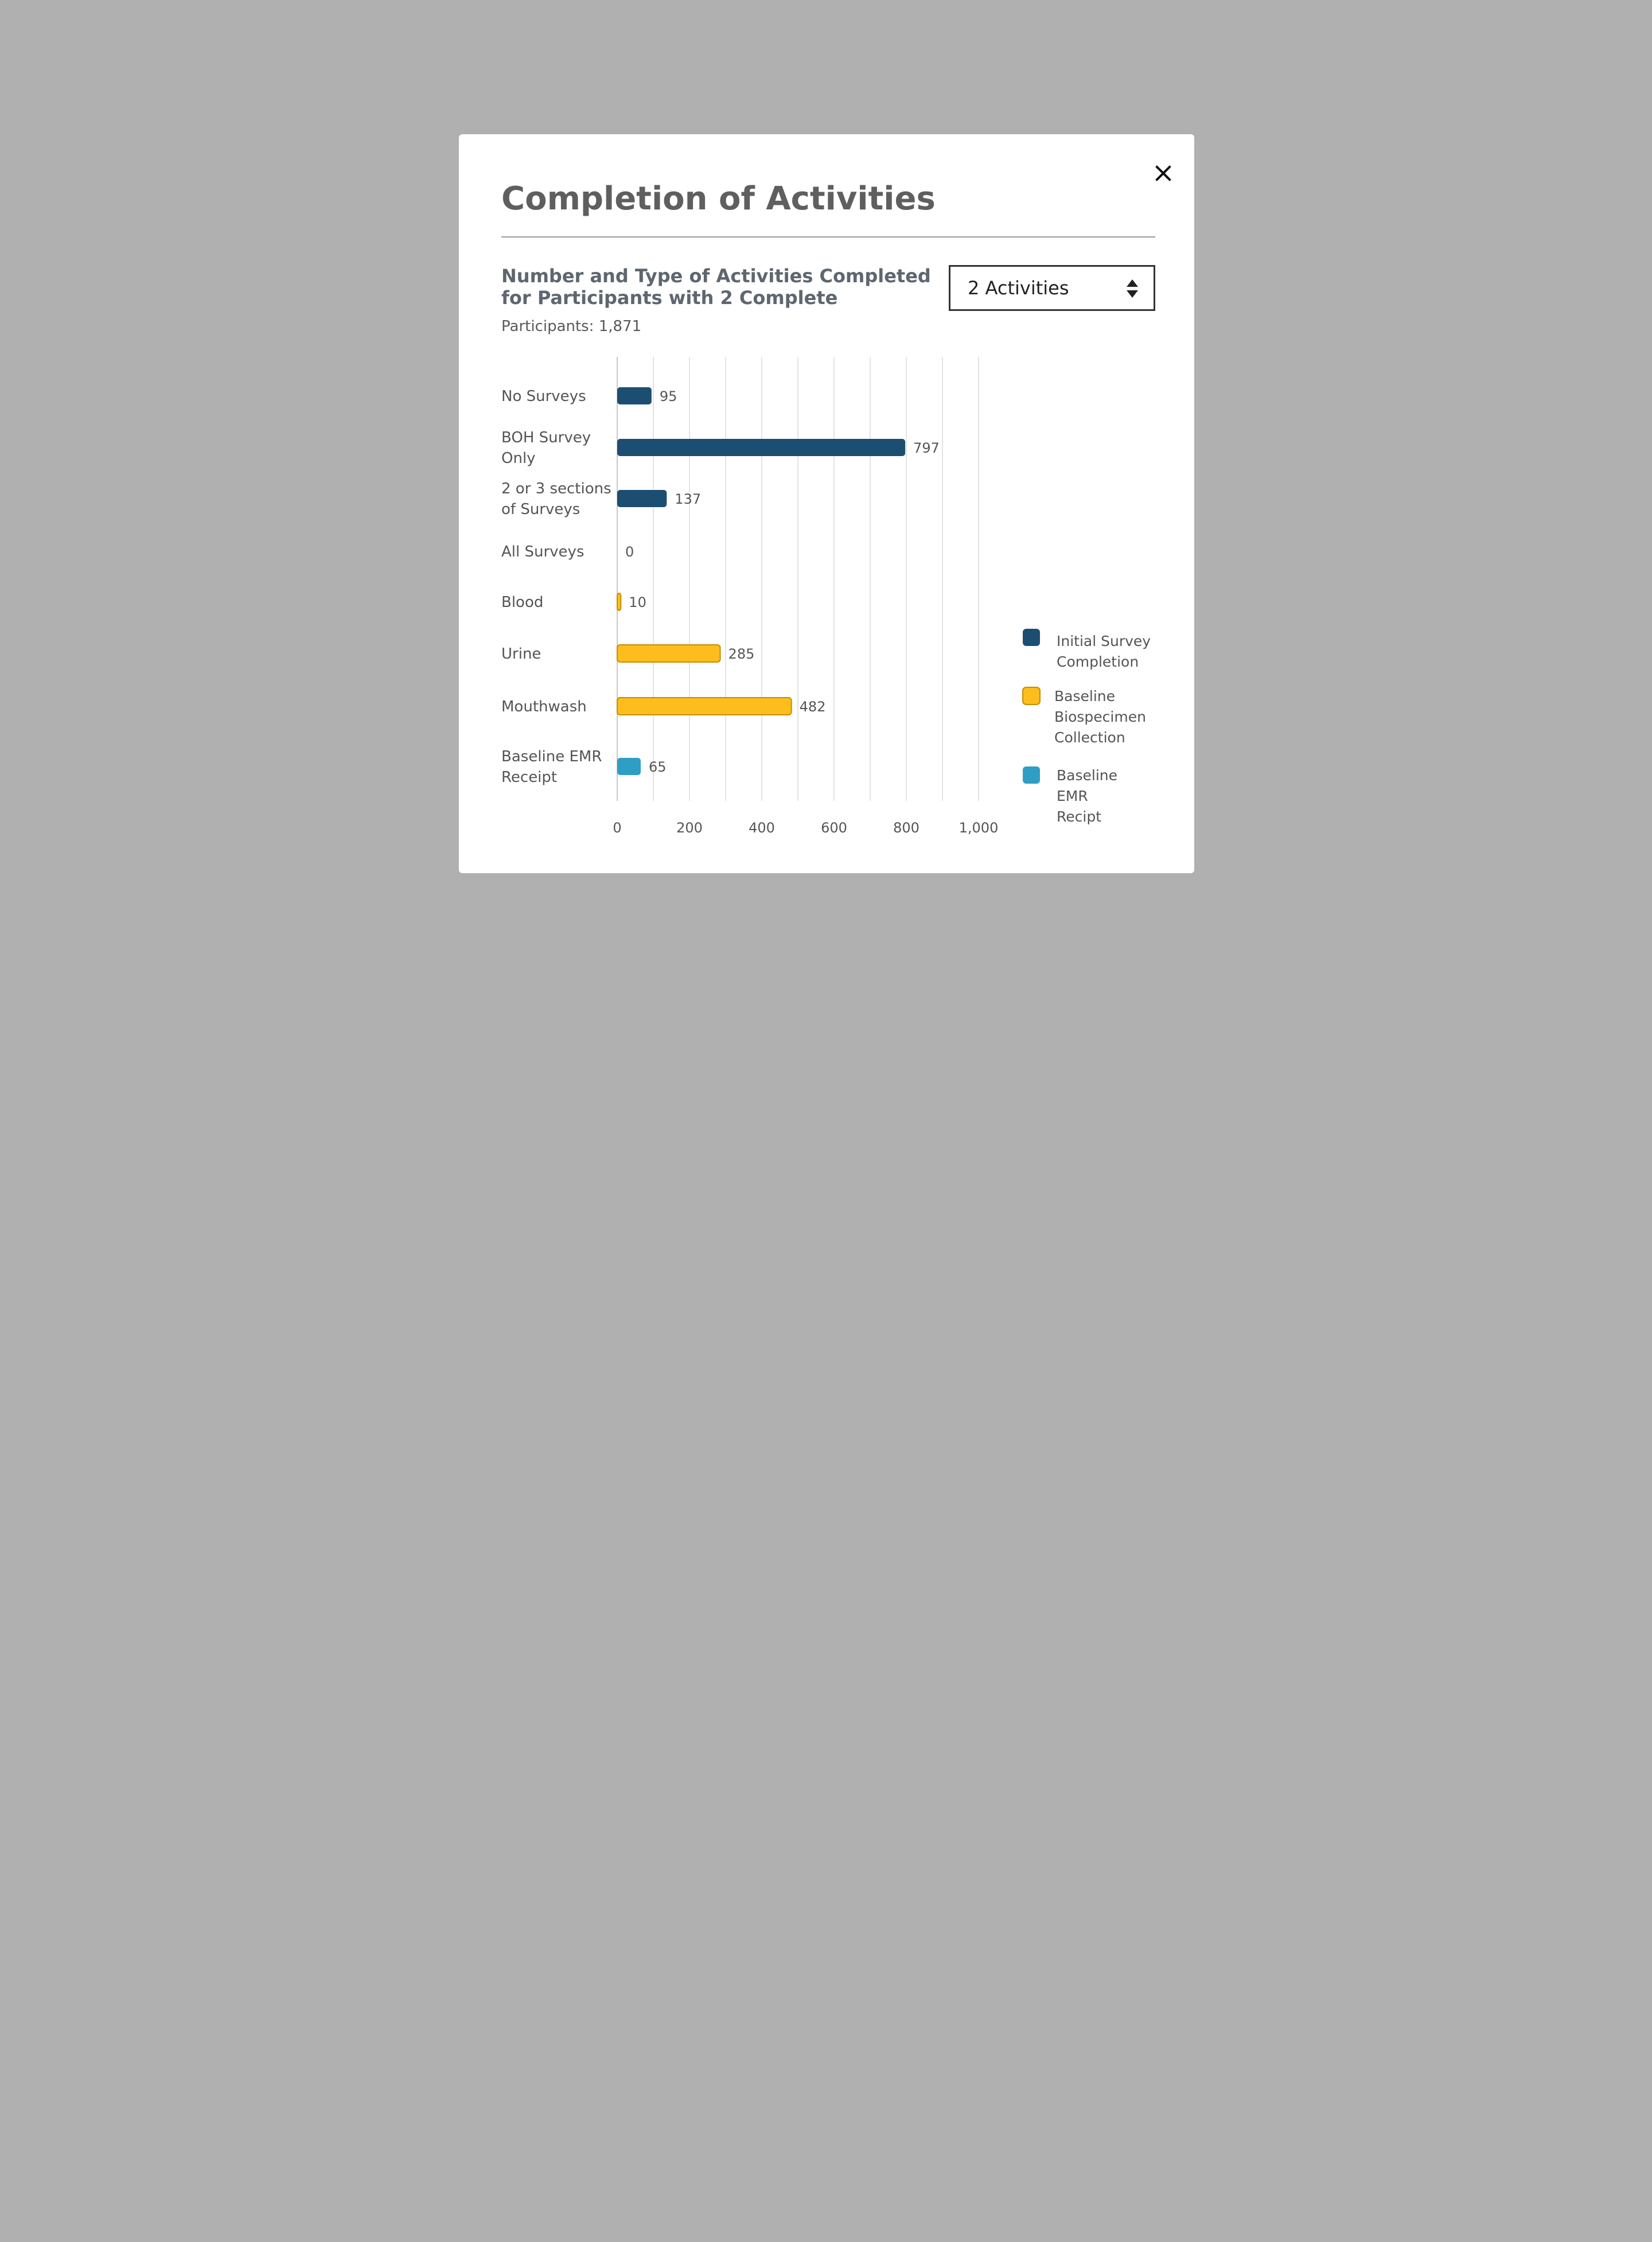 The height and width of the screenshot is (2242, 1652). What do you see at coordinates (629, 552) in the screenshot?
I see `bar-value-label: 0` at bounding box center [629, 552].